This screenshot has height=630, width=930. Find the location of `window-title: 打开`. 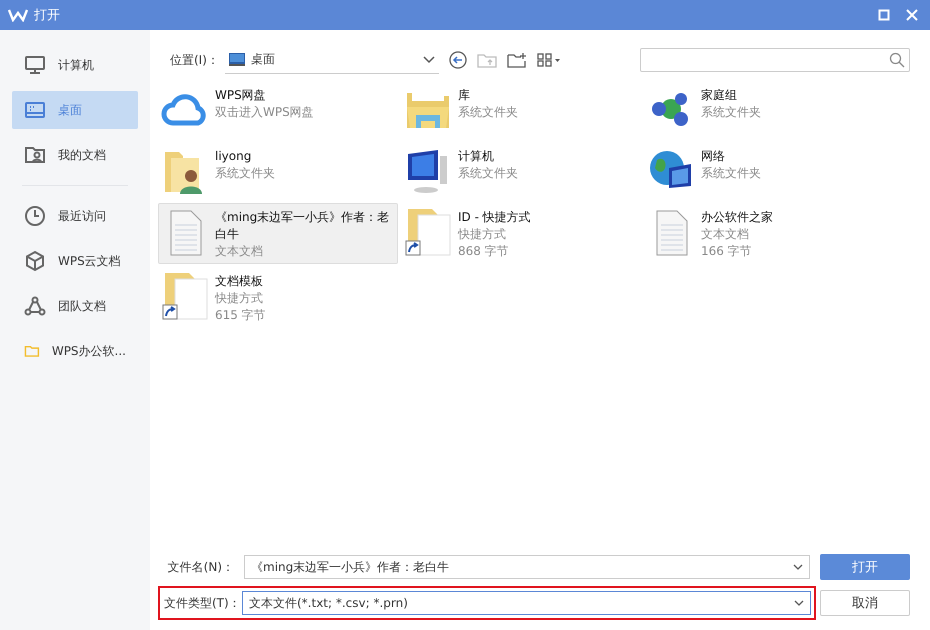

window-title: 打开 is located at coordinates (47, 15).